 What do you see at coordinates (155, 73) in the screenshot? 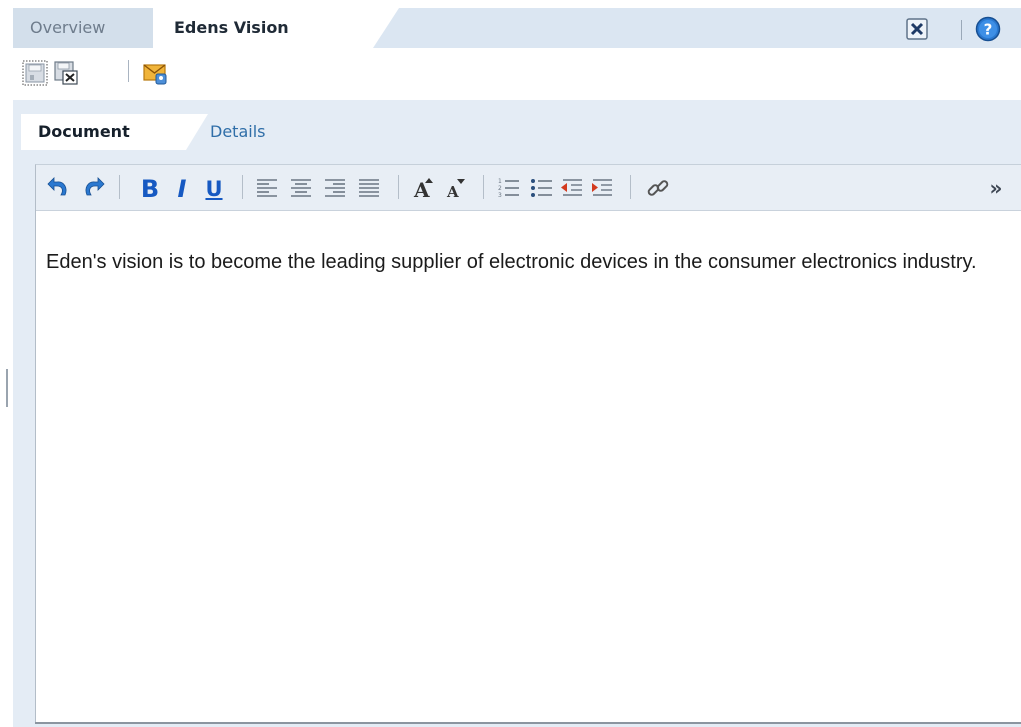
I see `email-icon` at bounding box center [155, 73].